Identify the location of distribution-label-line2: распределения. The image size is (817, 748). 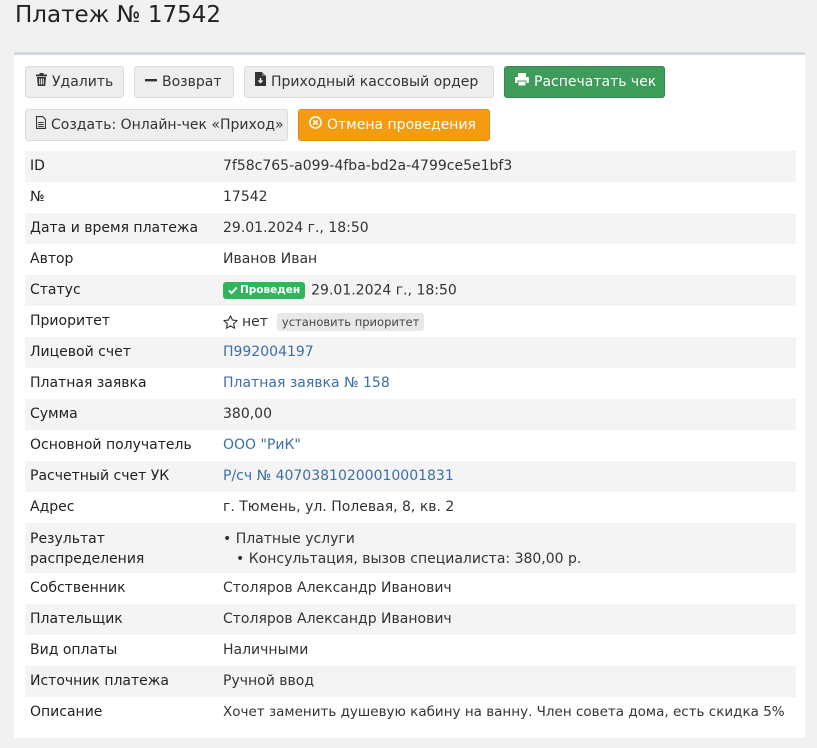
(87, 559).